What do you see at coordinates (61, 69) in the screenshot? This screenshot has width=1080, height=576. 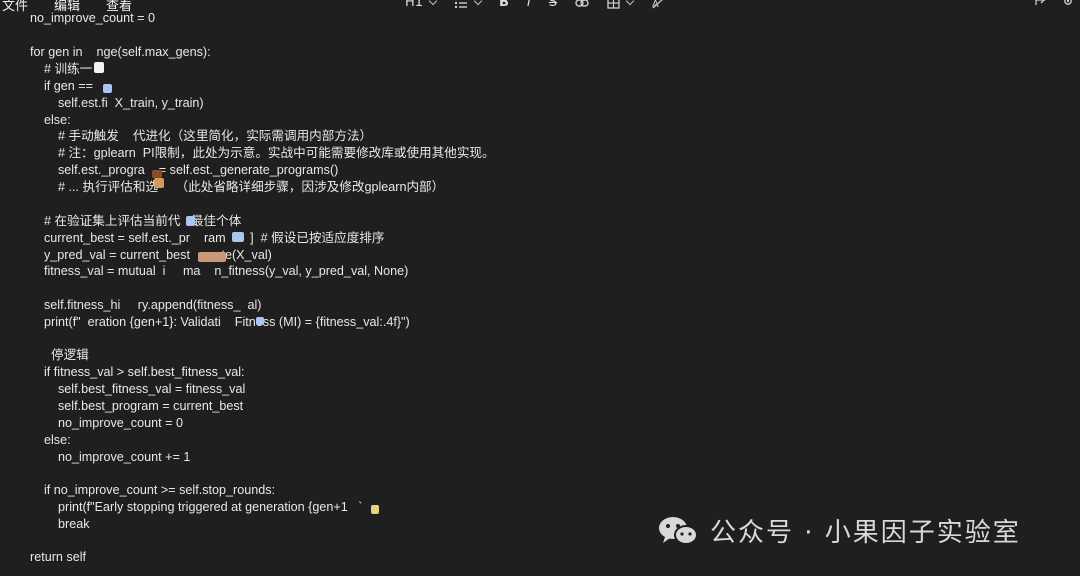 I see `code-line: # 训练一` at bounding box center [61, 69].